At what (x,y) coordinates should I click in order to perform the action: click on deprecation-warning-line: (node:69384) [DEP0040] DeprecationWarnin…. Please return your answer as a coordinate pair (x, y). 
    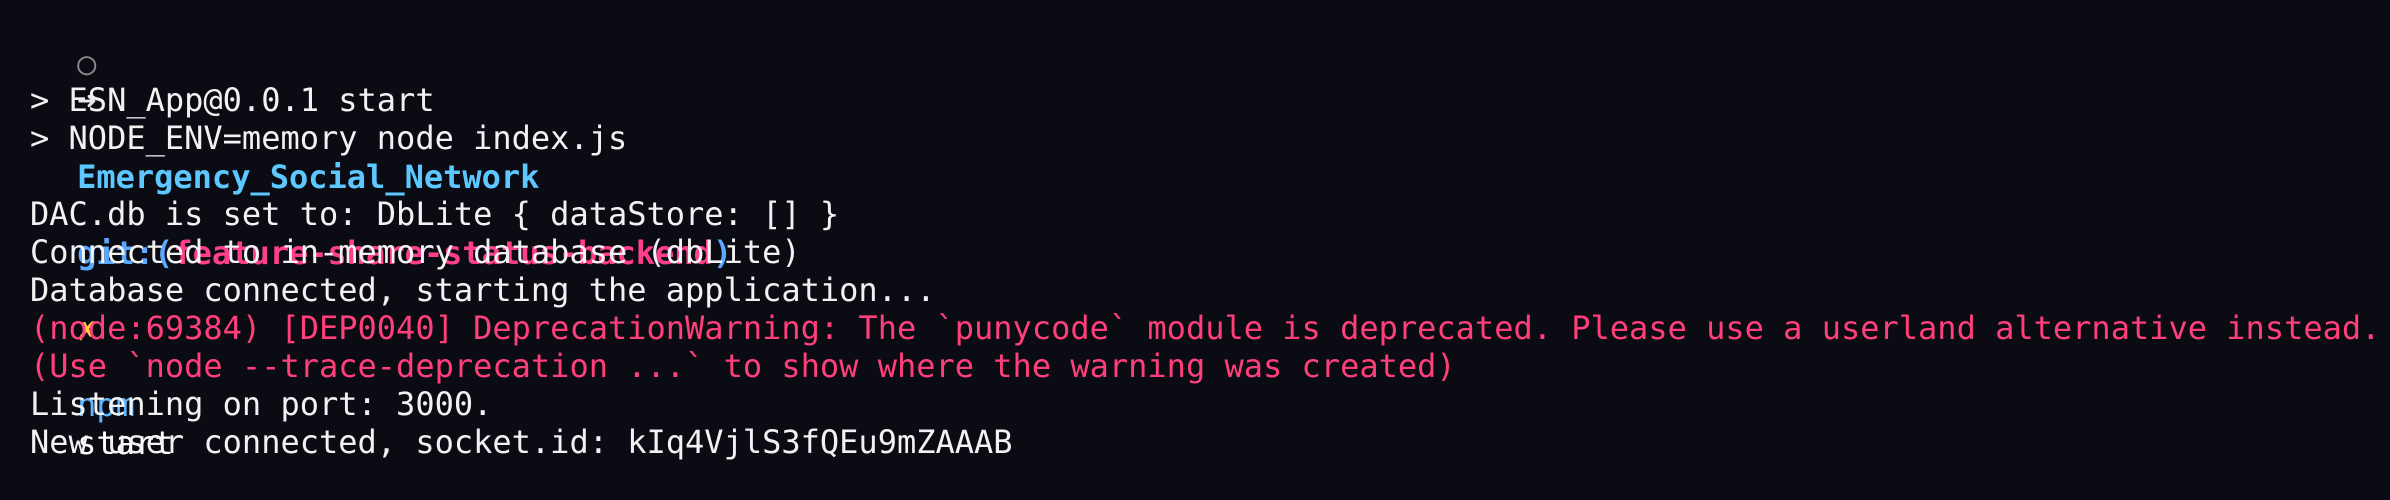
    Looking at the image, I should click on (1205, 328).